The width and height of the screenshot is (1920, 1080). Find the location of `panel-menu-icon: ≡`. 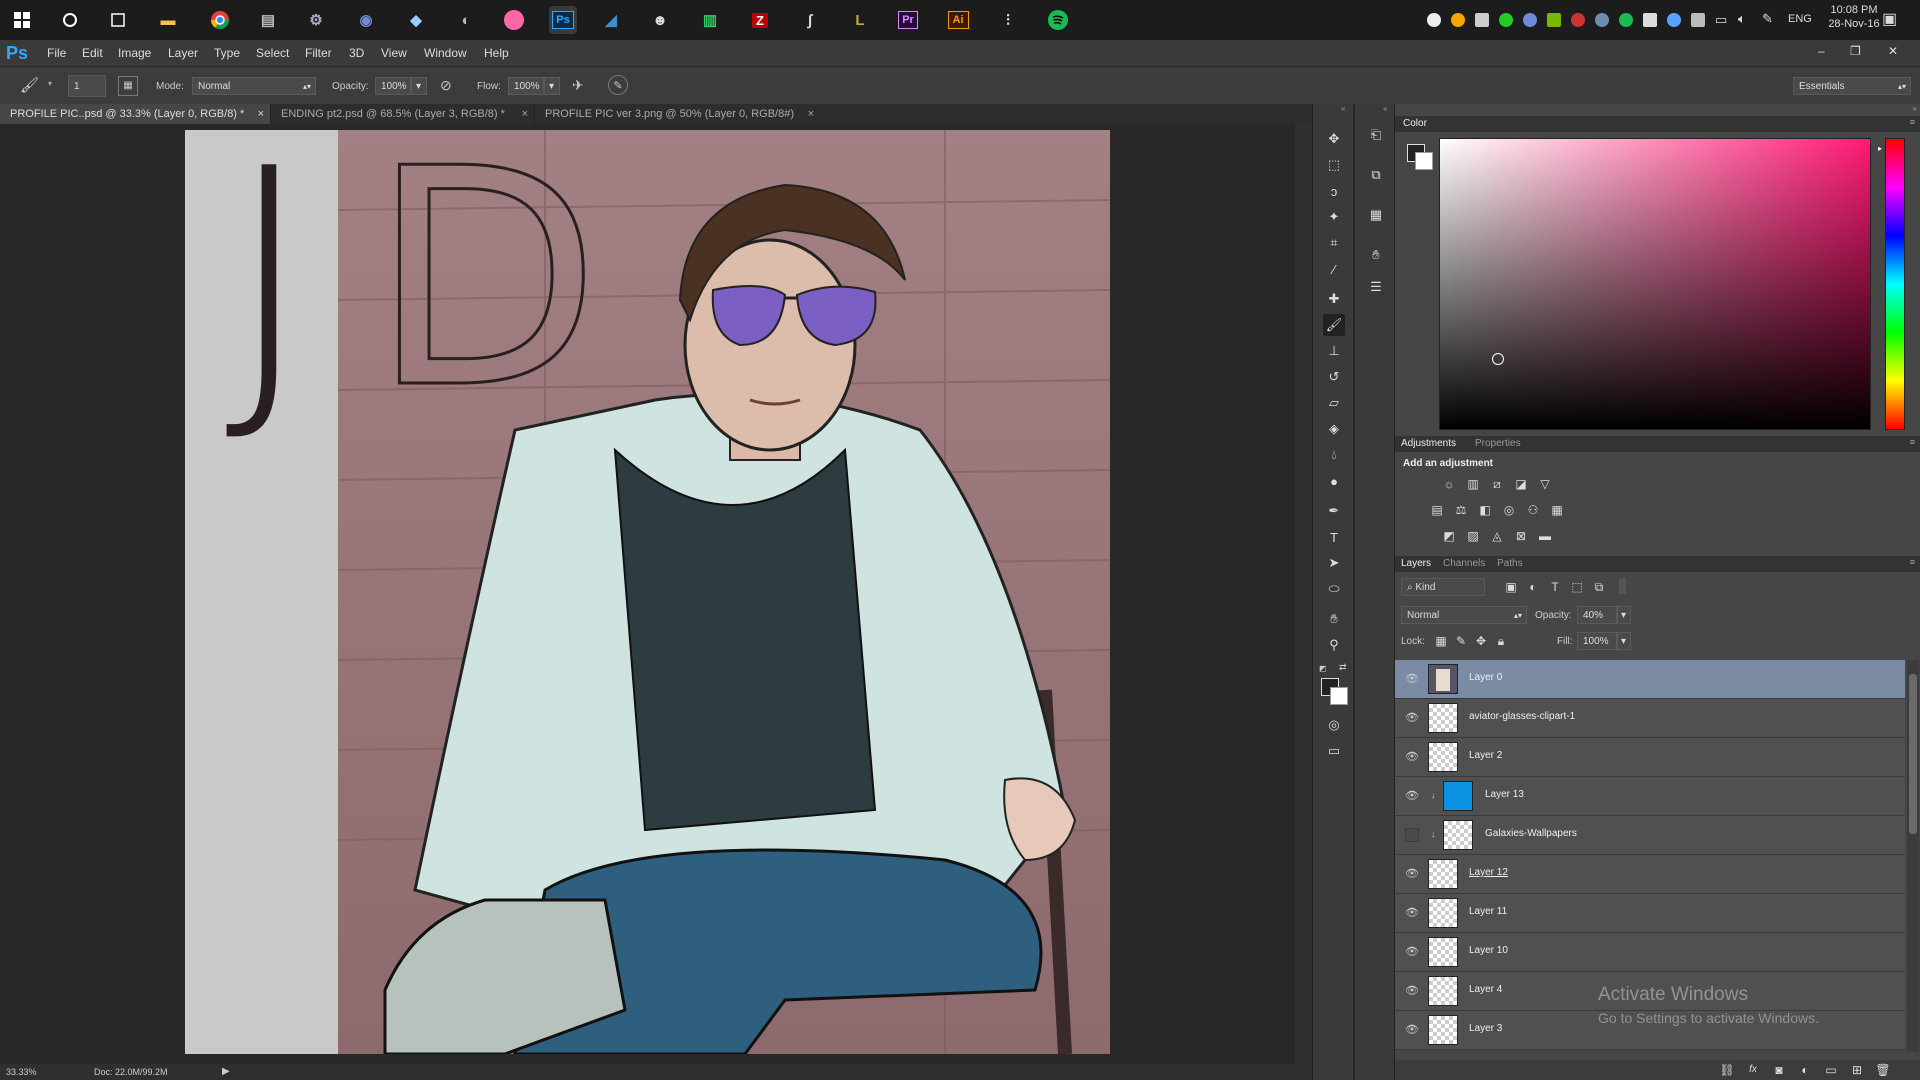

panel-menu-icon: ≡ is located at coordinates (1912, 562).